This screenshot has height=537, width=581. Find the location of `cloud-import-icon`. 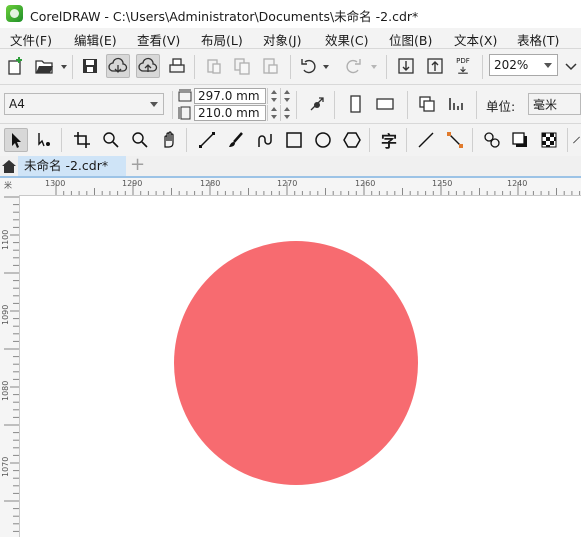

cloud-import-icon is located at coordinates (118, 66).